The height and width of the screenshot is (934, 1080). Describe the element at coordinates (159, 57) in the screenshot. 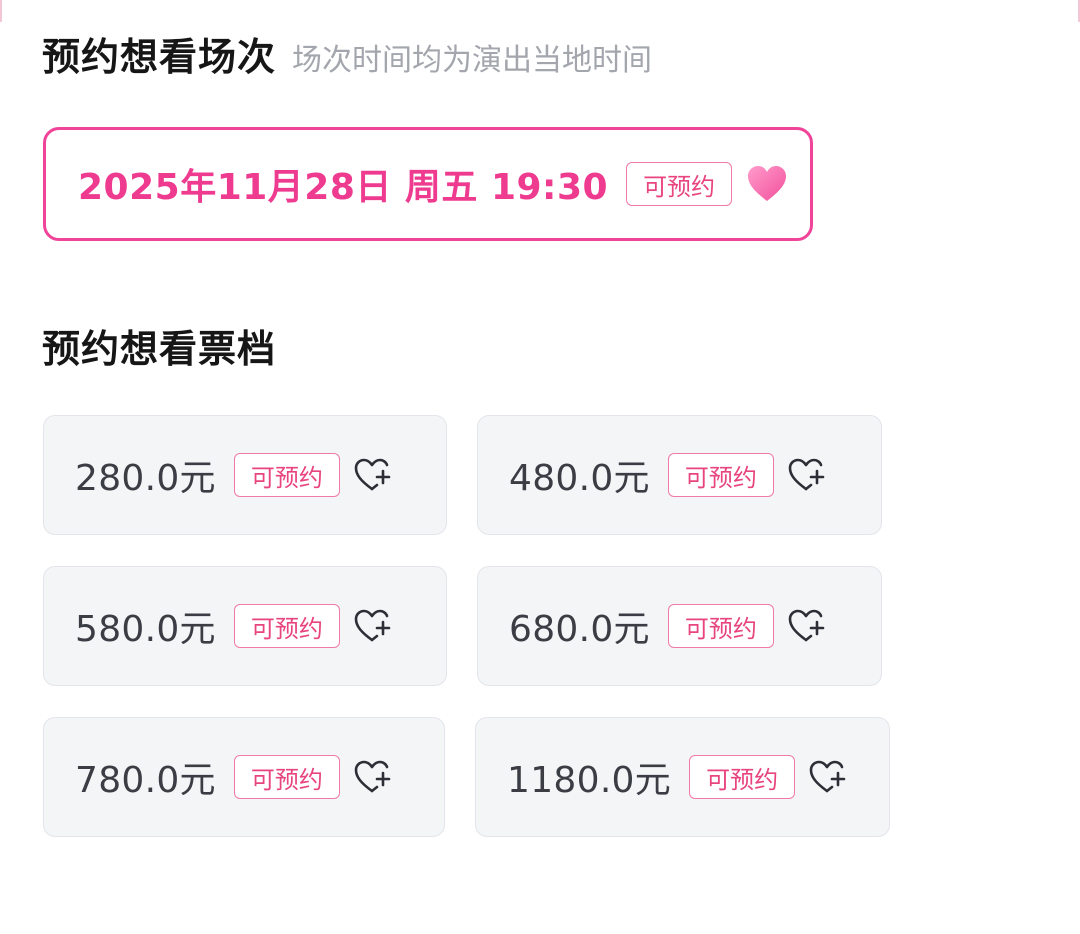

I see `session-section-title: 预约想看场次` at that location.